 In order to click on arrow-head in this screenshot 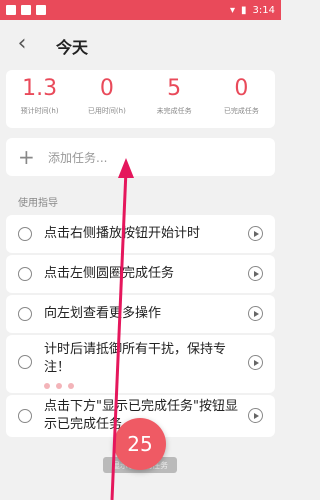, I will do `click(126, 168)`.